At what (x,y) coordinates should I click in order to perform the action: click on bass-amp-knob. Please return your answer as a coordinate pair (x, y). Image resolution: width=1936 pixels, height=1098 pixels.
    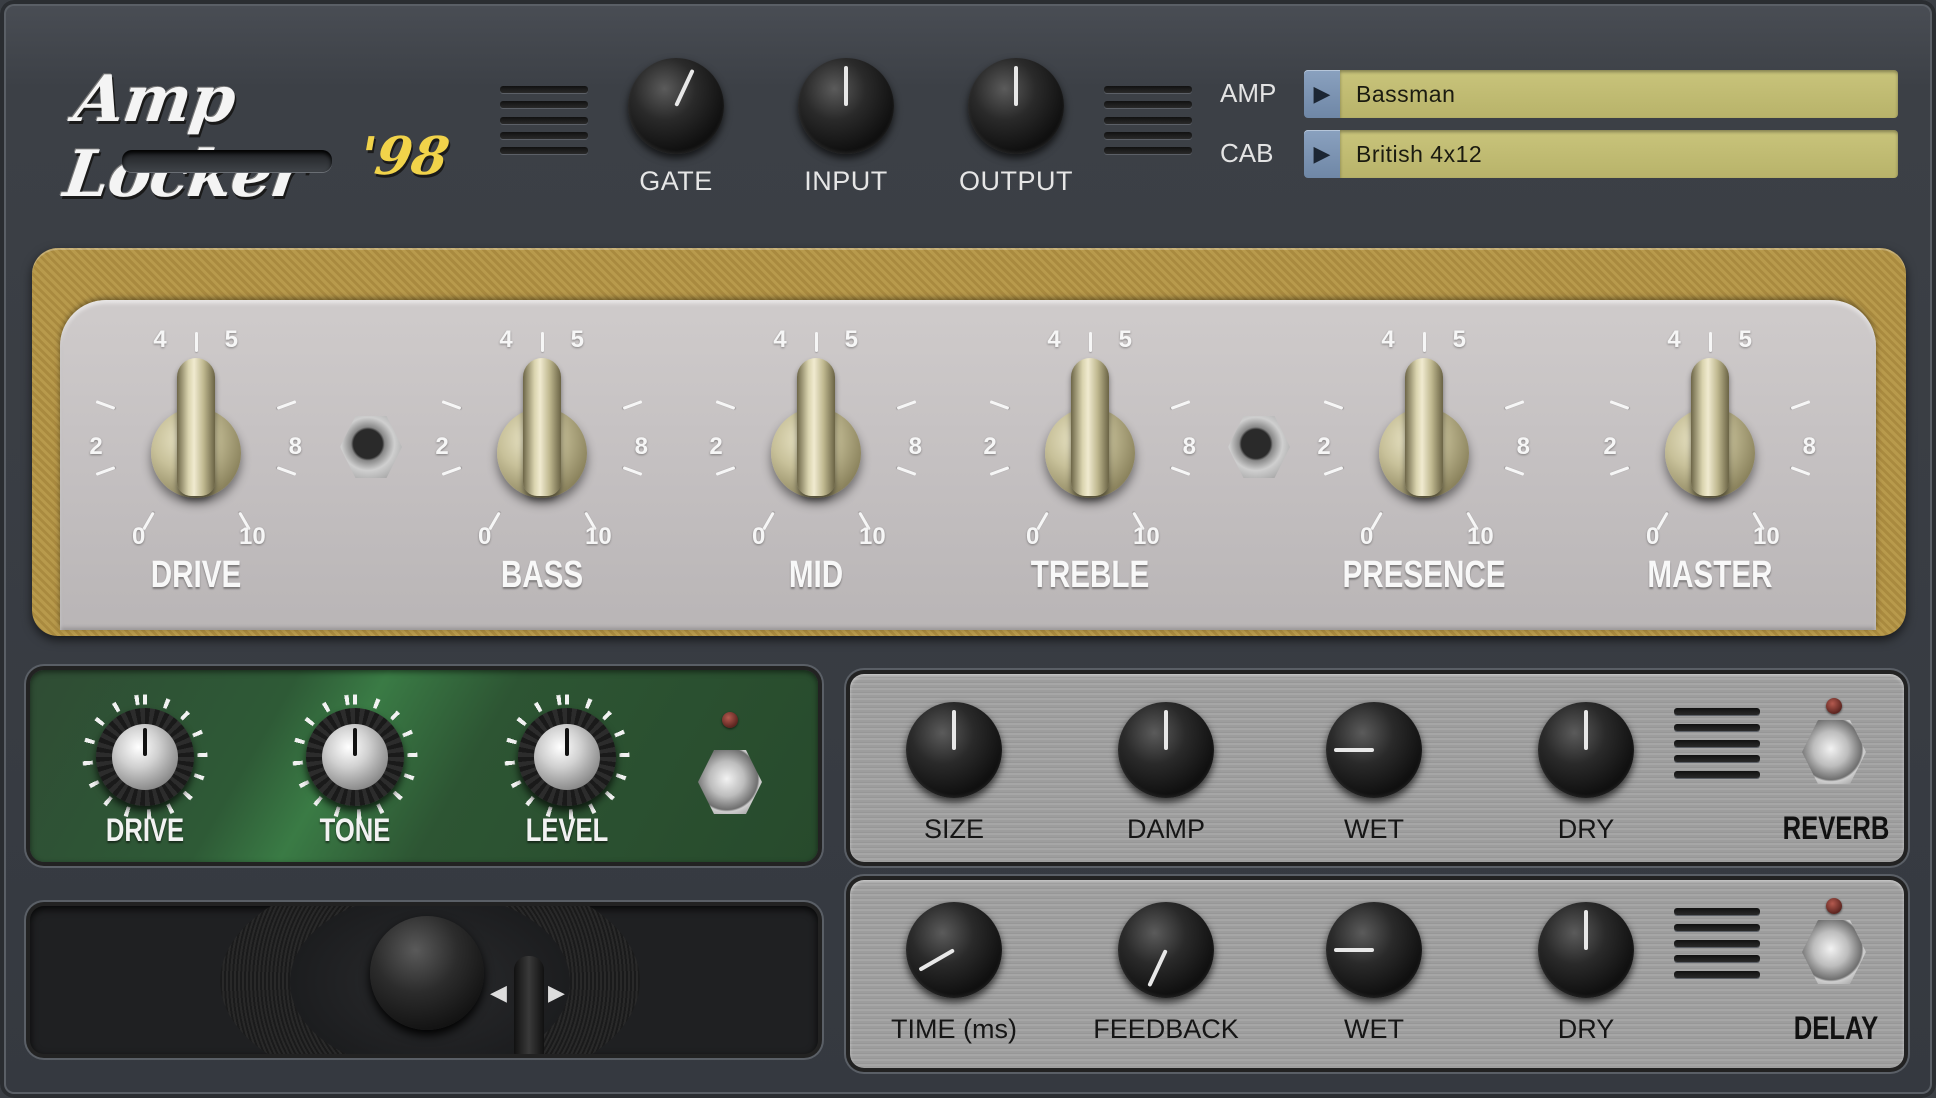
    Looking at the image, I should click on (542, 433).